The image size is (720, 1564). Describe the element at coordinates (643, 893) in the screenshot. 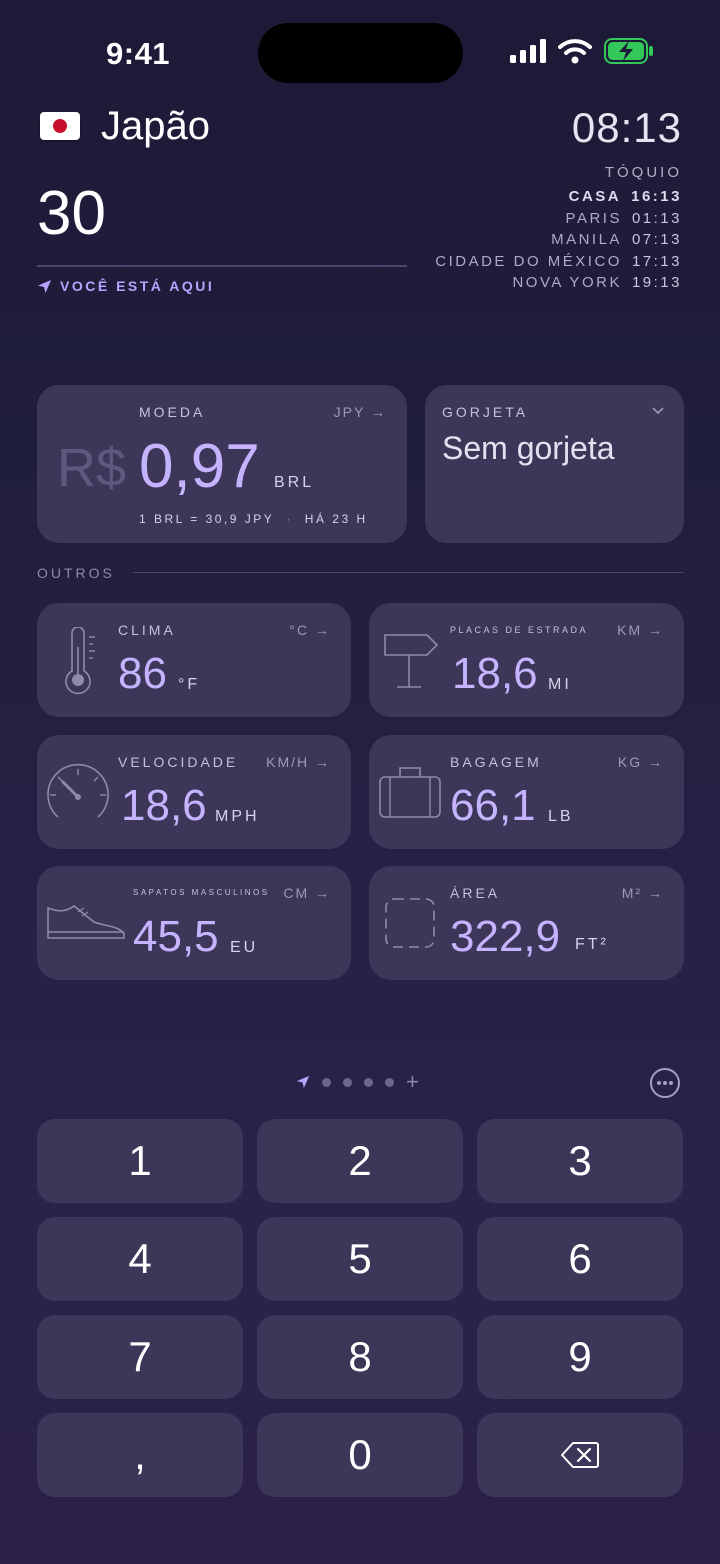

I see `area-source-unit: M² →` at that location.